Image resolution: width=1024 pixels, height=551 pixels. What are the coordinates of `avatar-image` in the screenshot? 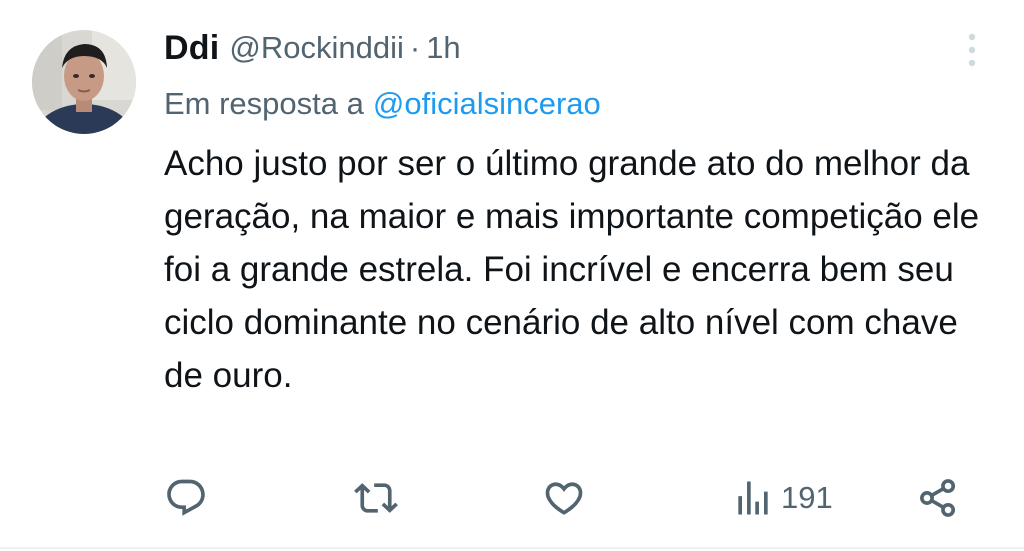 It's located at (84, 82).